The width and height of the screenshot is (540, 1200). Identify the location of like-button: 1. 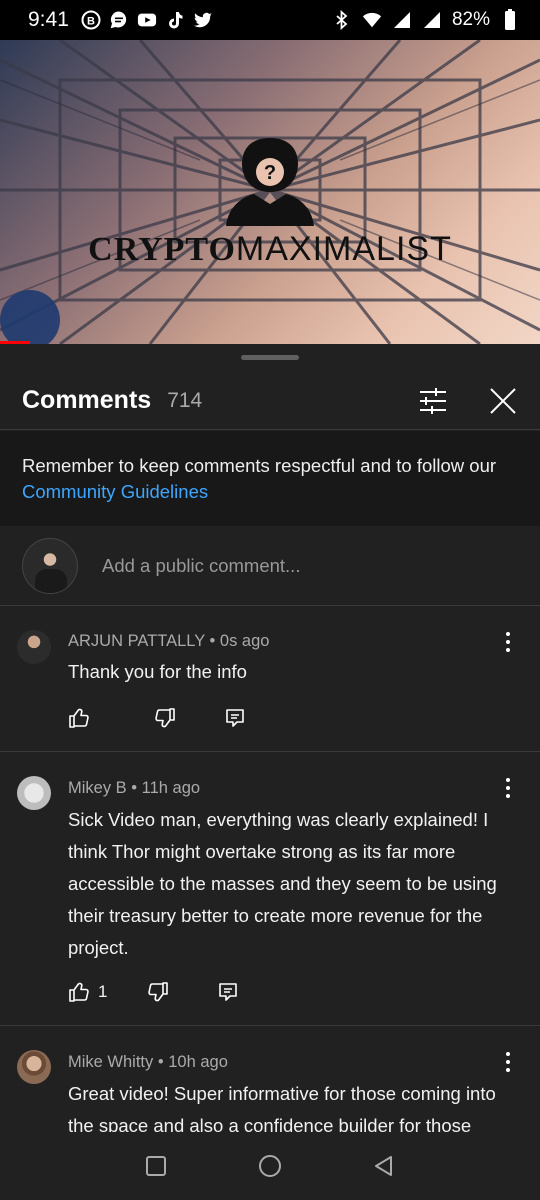
(87, 992).